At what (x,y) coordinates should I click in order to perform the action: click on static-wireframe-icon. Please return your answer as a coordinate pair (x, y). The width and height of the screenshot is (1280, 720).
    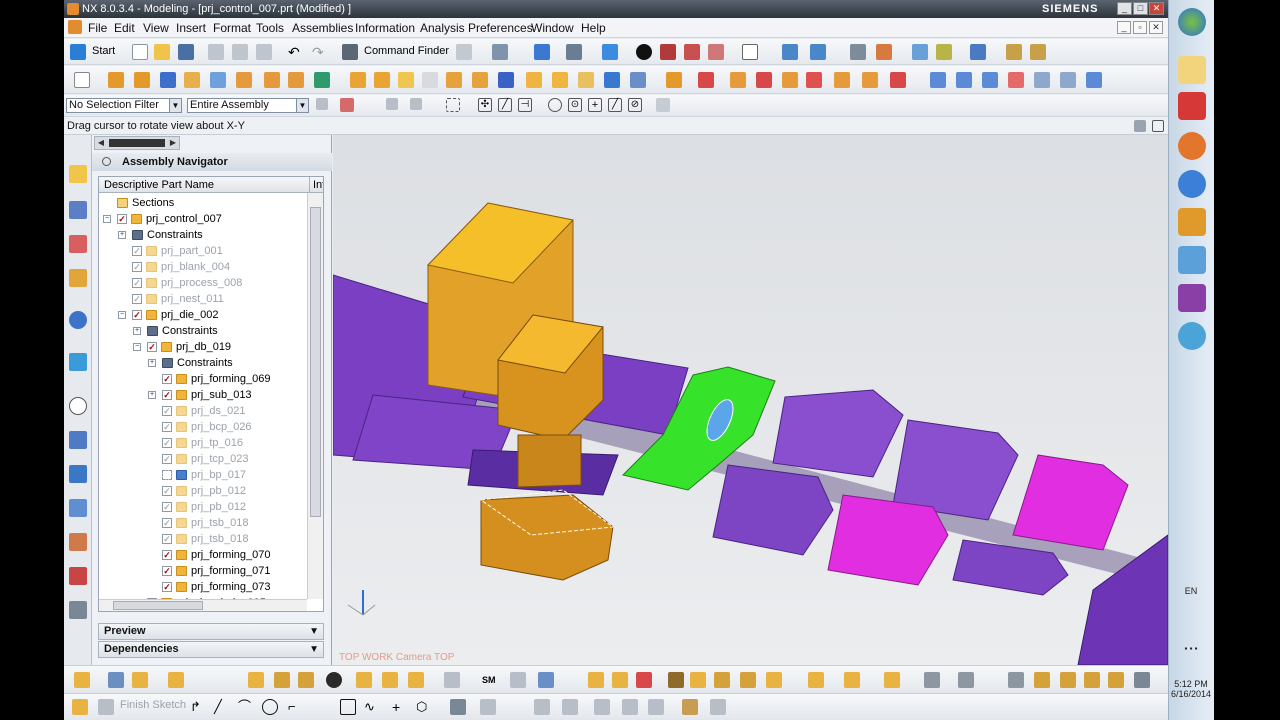
    Looking at the image, I should click on (716, 52).